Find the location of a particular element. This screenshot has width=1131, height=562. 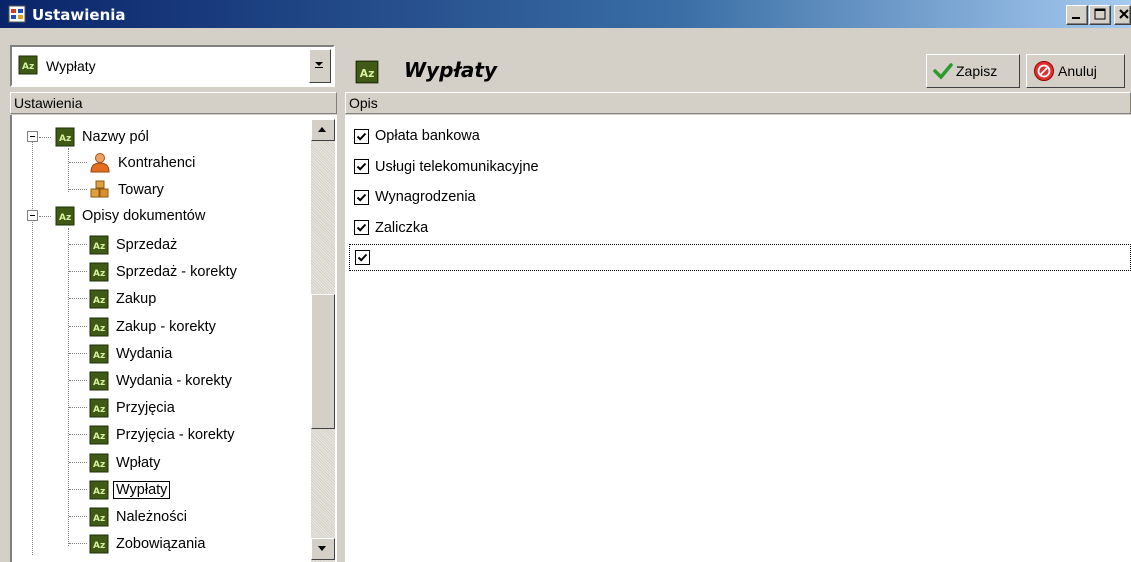

tree-item-towary: Towary is located at coordinates (126, 190).